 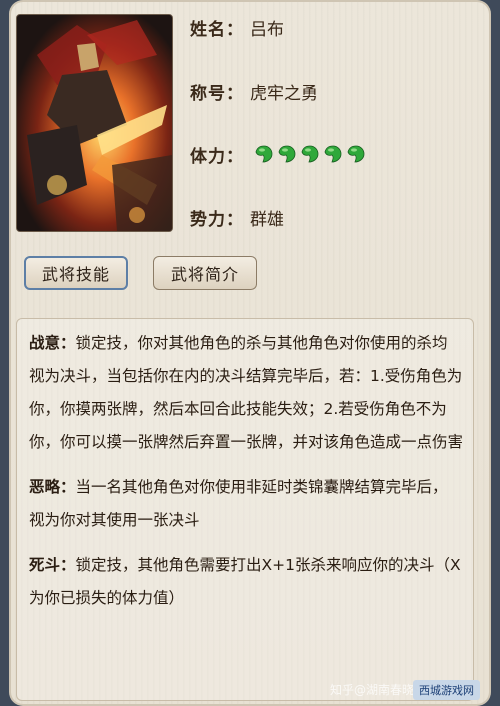 I want to click on skill-item: 死斗：锁定技，其他角色需要打出X+1张杀来响应你的决斗（X为你已损失的体力值）, so click(x=246, y=582).